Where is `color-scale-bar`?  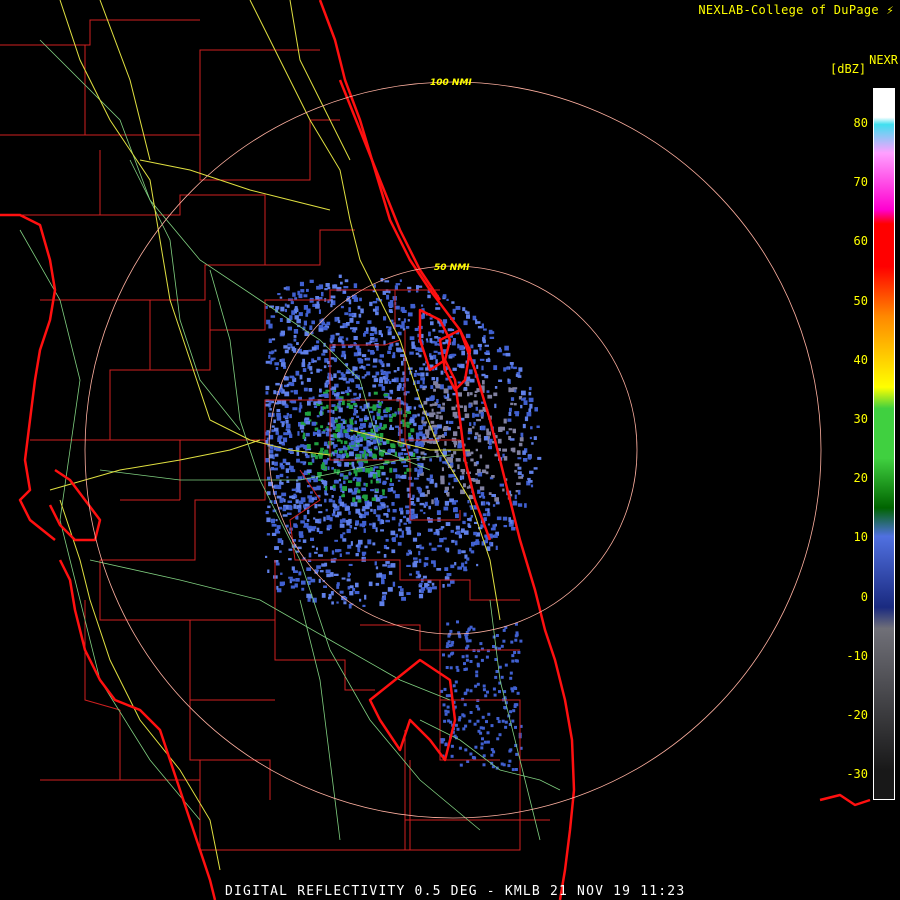
color-scale-bar is located at coordinates (884, 444).